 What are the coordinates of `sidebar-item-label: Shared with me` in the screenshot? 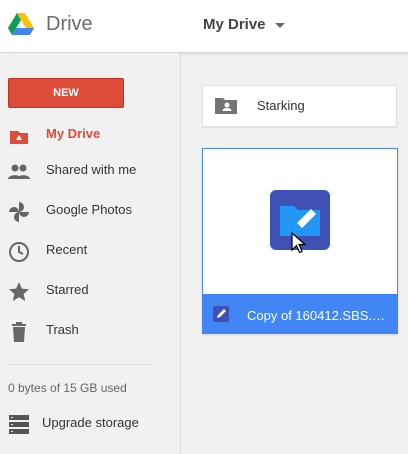 It's located at (91, 169).